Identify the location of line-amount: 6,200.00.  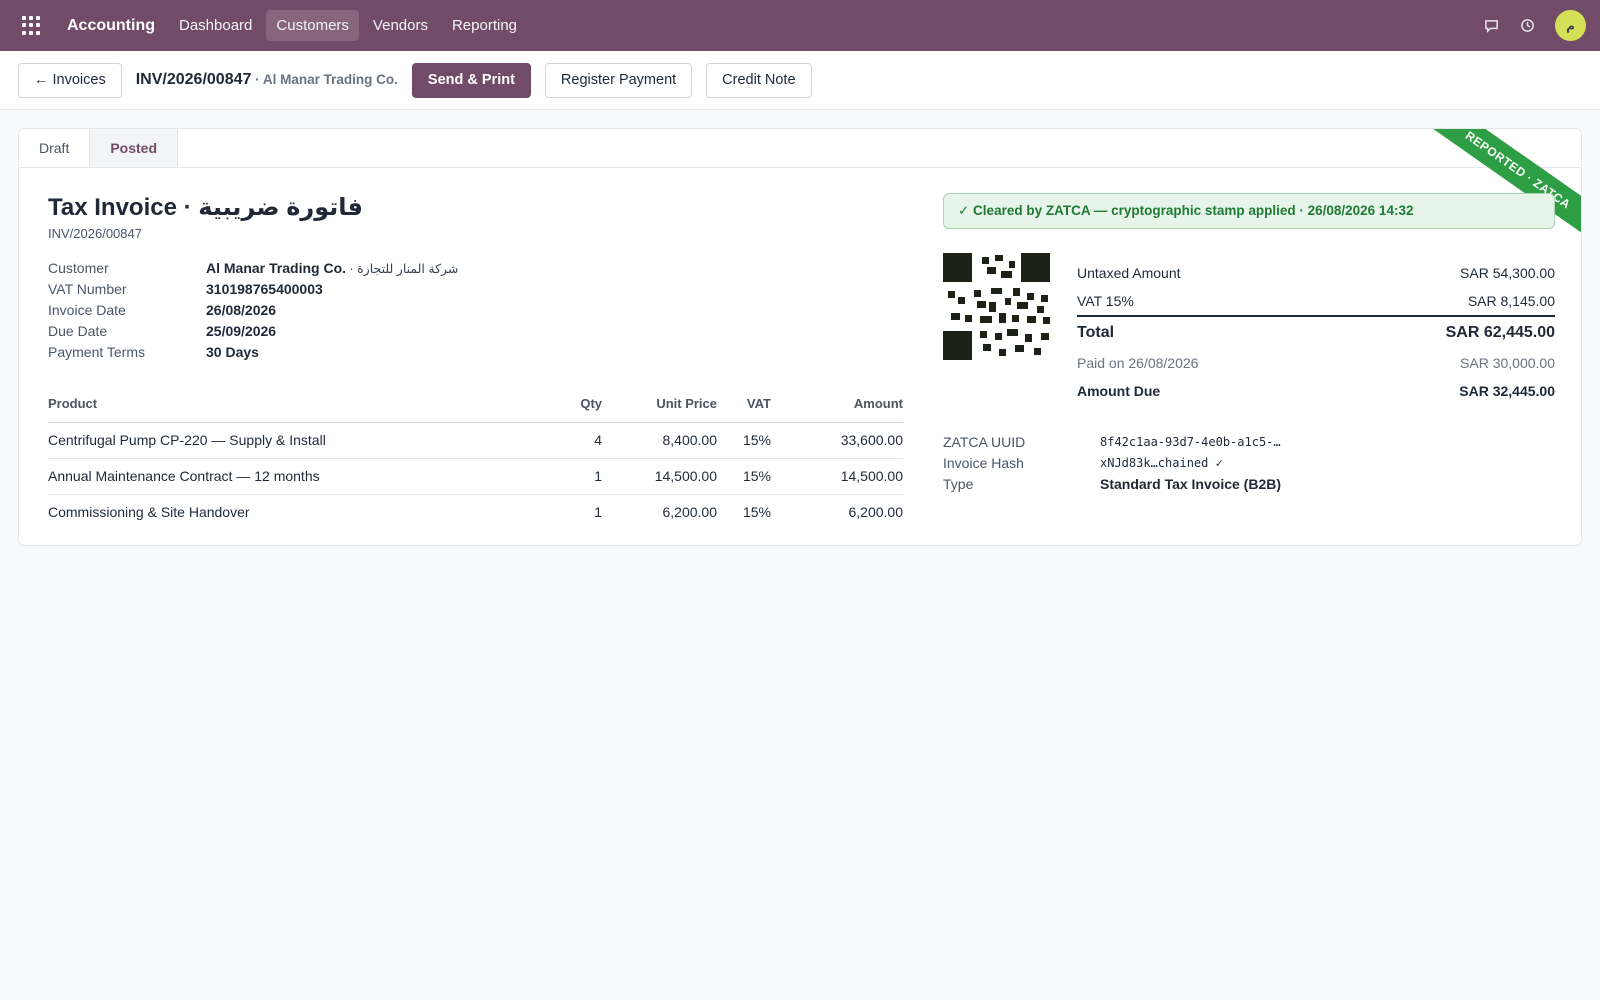
(876, 512).